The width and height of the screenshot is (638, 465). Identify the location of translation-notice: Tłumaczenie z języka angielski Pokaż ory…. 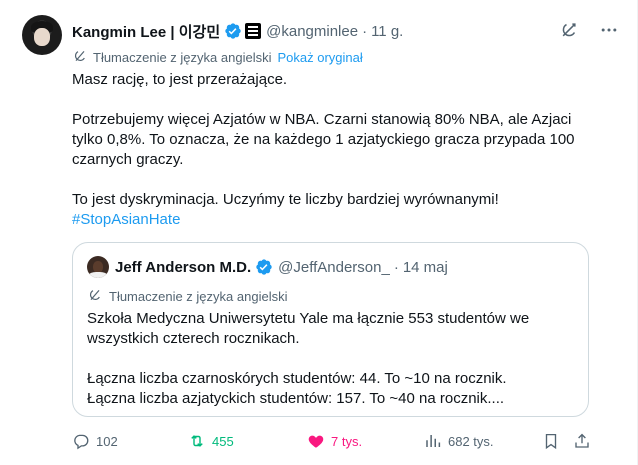
(217, 57).